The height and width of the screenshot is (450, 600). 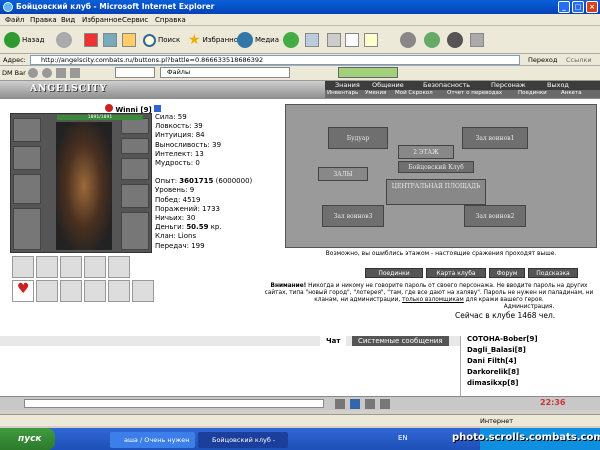 I want to click on subnav-battles: Поединки, so click(x=532, y=93).